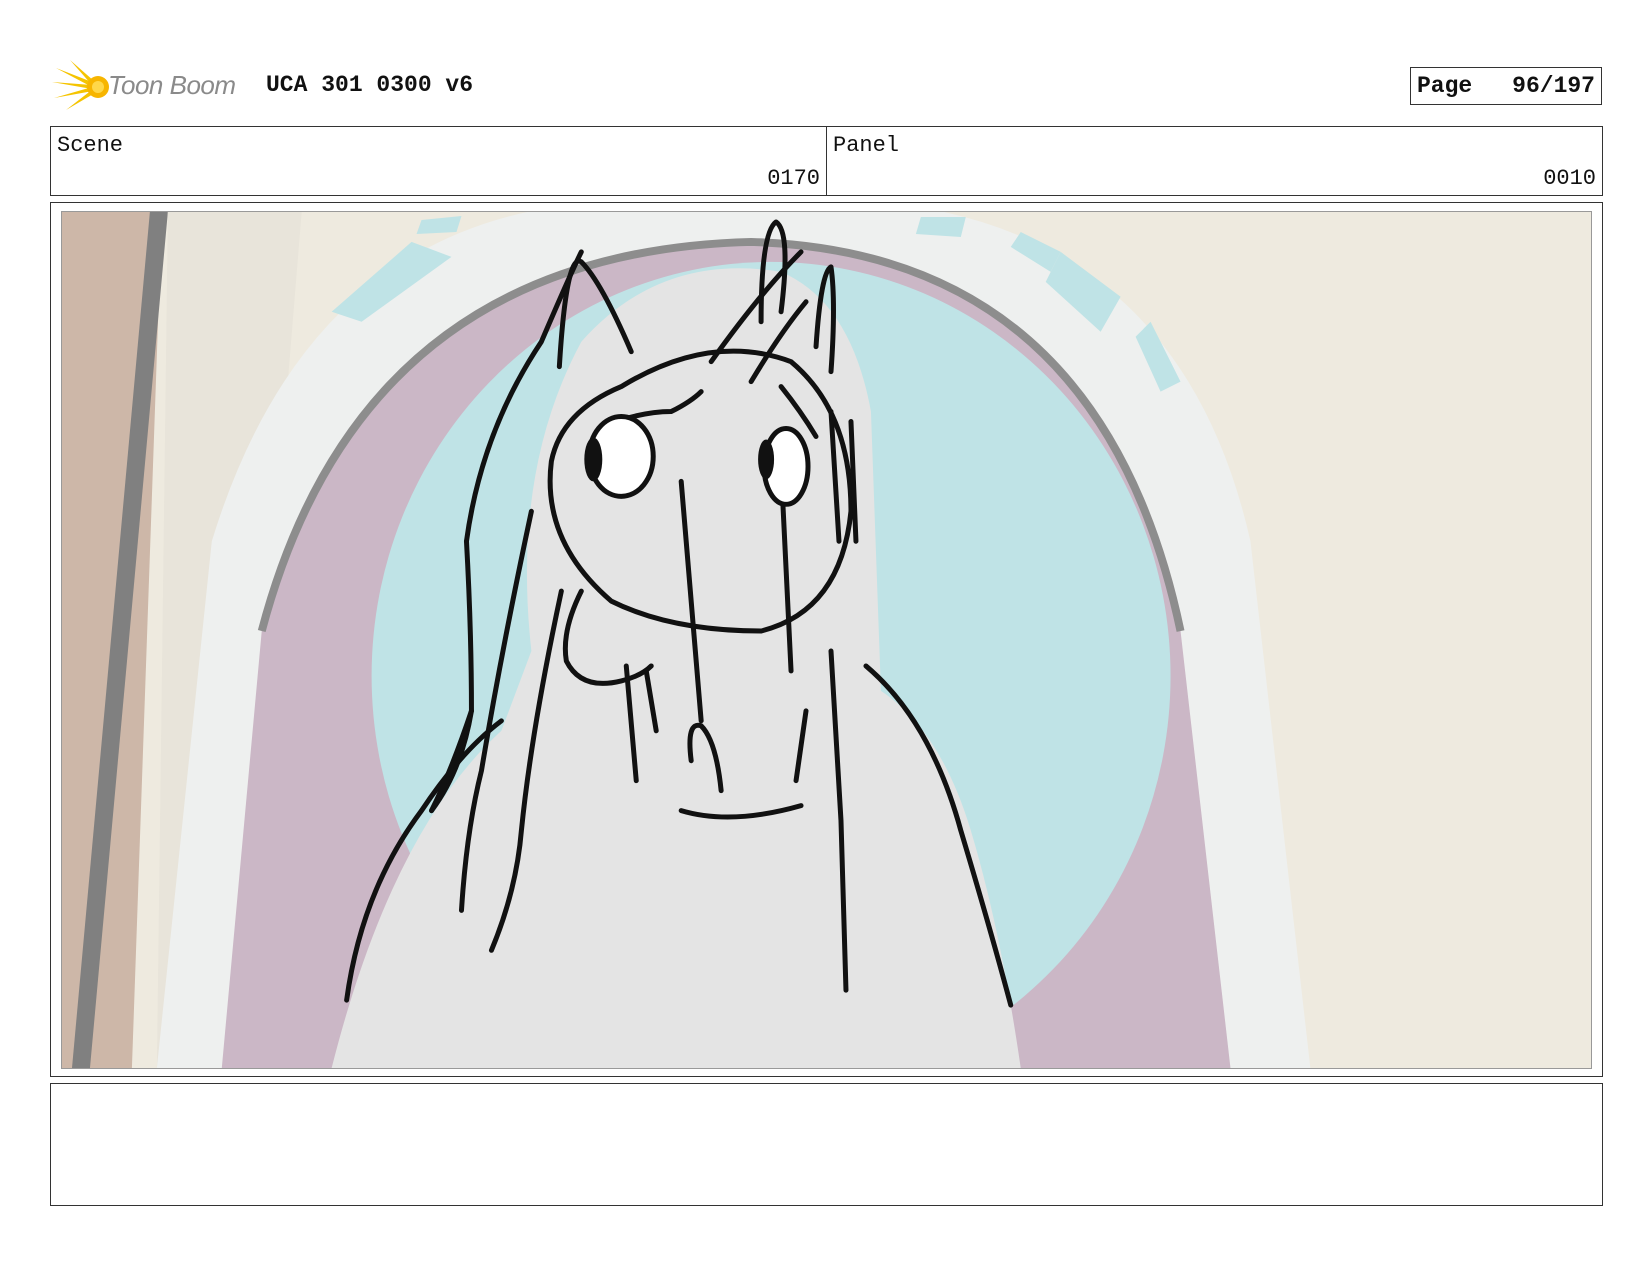 The width and height of the screenshot is (1648, 1276). I want to click on scene-label: Scene, so click(90, 145).